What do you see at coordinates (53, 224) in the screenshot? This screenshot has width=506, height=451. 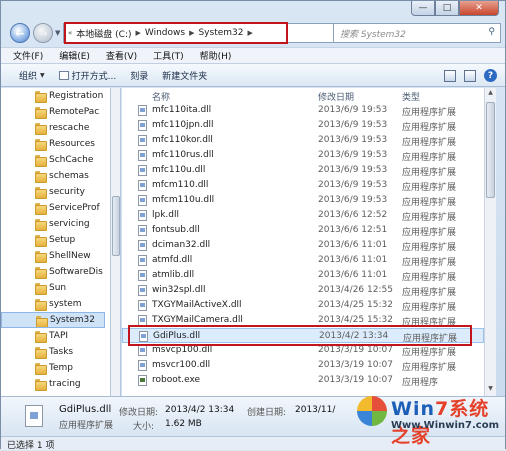 I see `nav-item: servicing` at bounding box center [53, 224].